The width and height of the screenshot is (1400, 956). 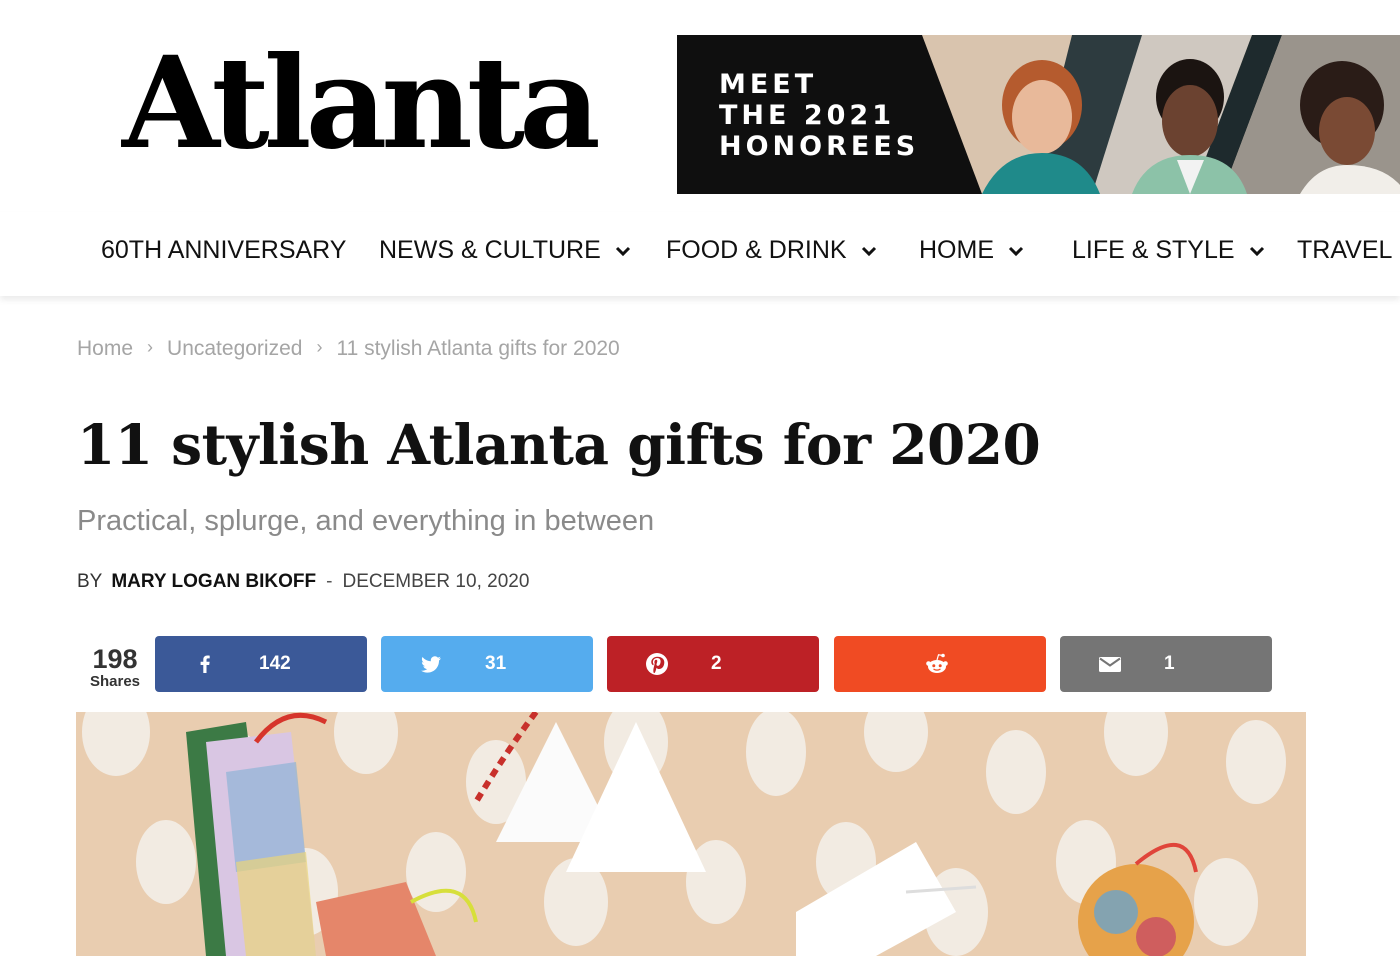 I want to click on nav-item-label: HOME, so click(x=956, y=250).